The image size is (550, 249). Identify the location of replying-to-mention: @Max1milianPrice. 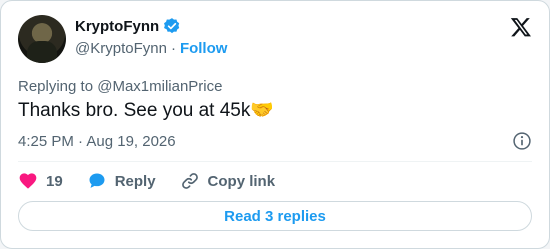
(159, 86).